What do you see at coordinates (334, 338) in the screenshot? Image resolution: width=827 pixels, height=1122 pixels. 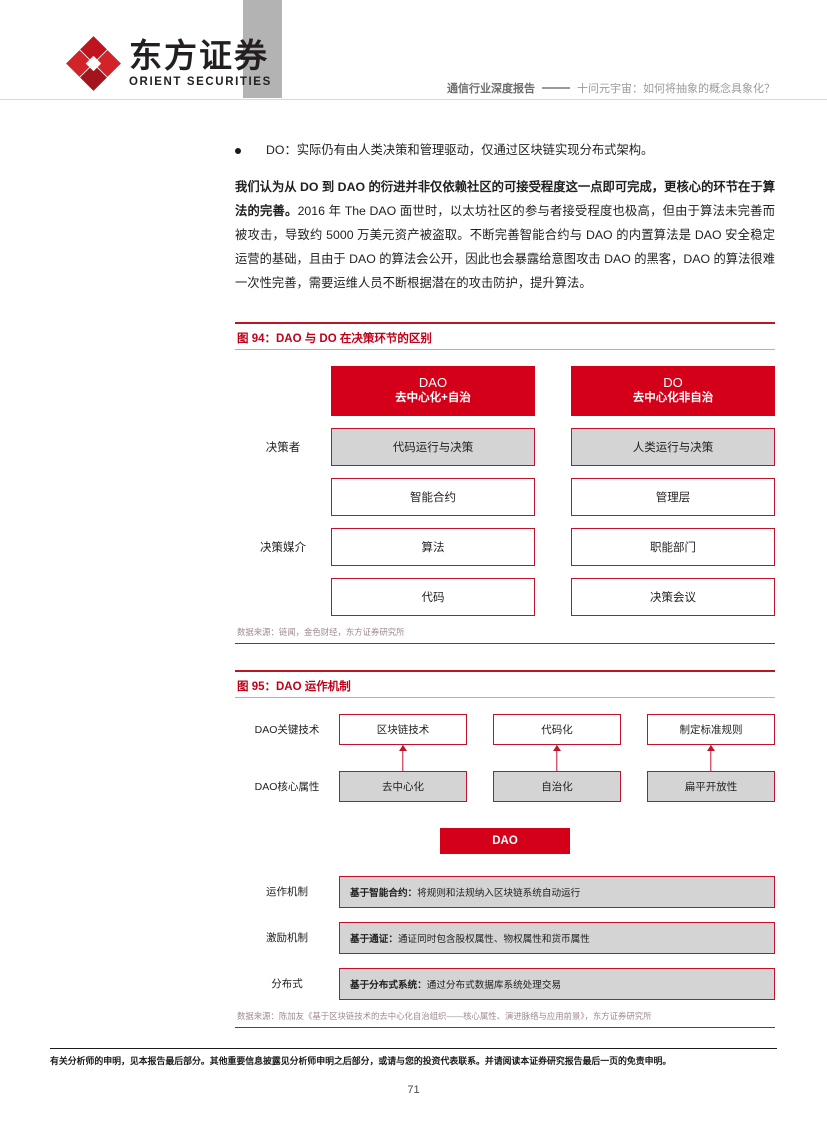 I see `figure-94-title: 图 94：DAO 与 DO 在决策环节的区别` at bounding box center [334, 338].